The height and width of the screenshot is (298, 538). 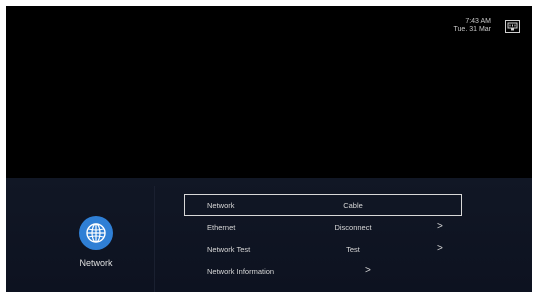 What do you see at coordinates (221, 227) in the screenshot?
I see `menu-item-label: Ethernet` at bounding box center [221, 227].